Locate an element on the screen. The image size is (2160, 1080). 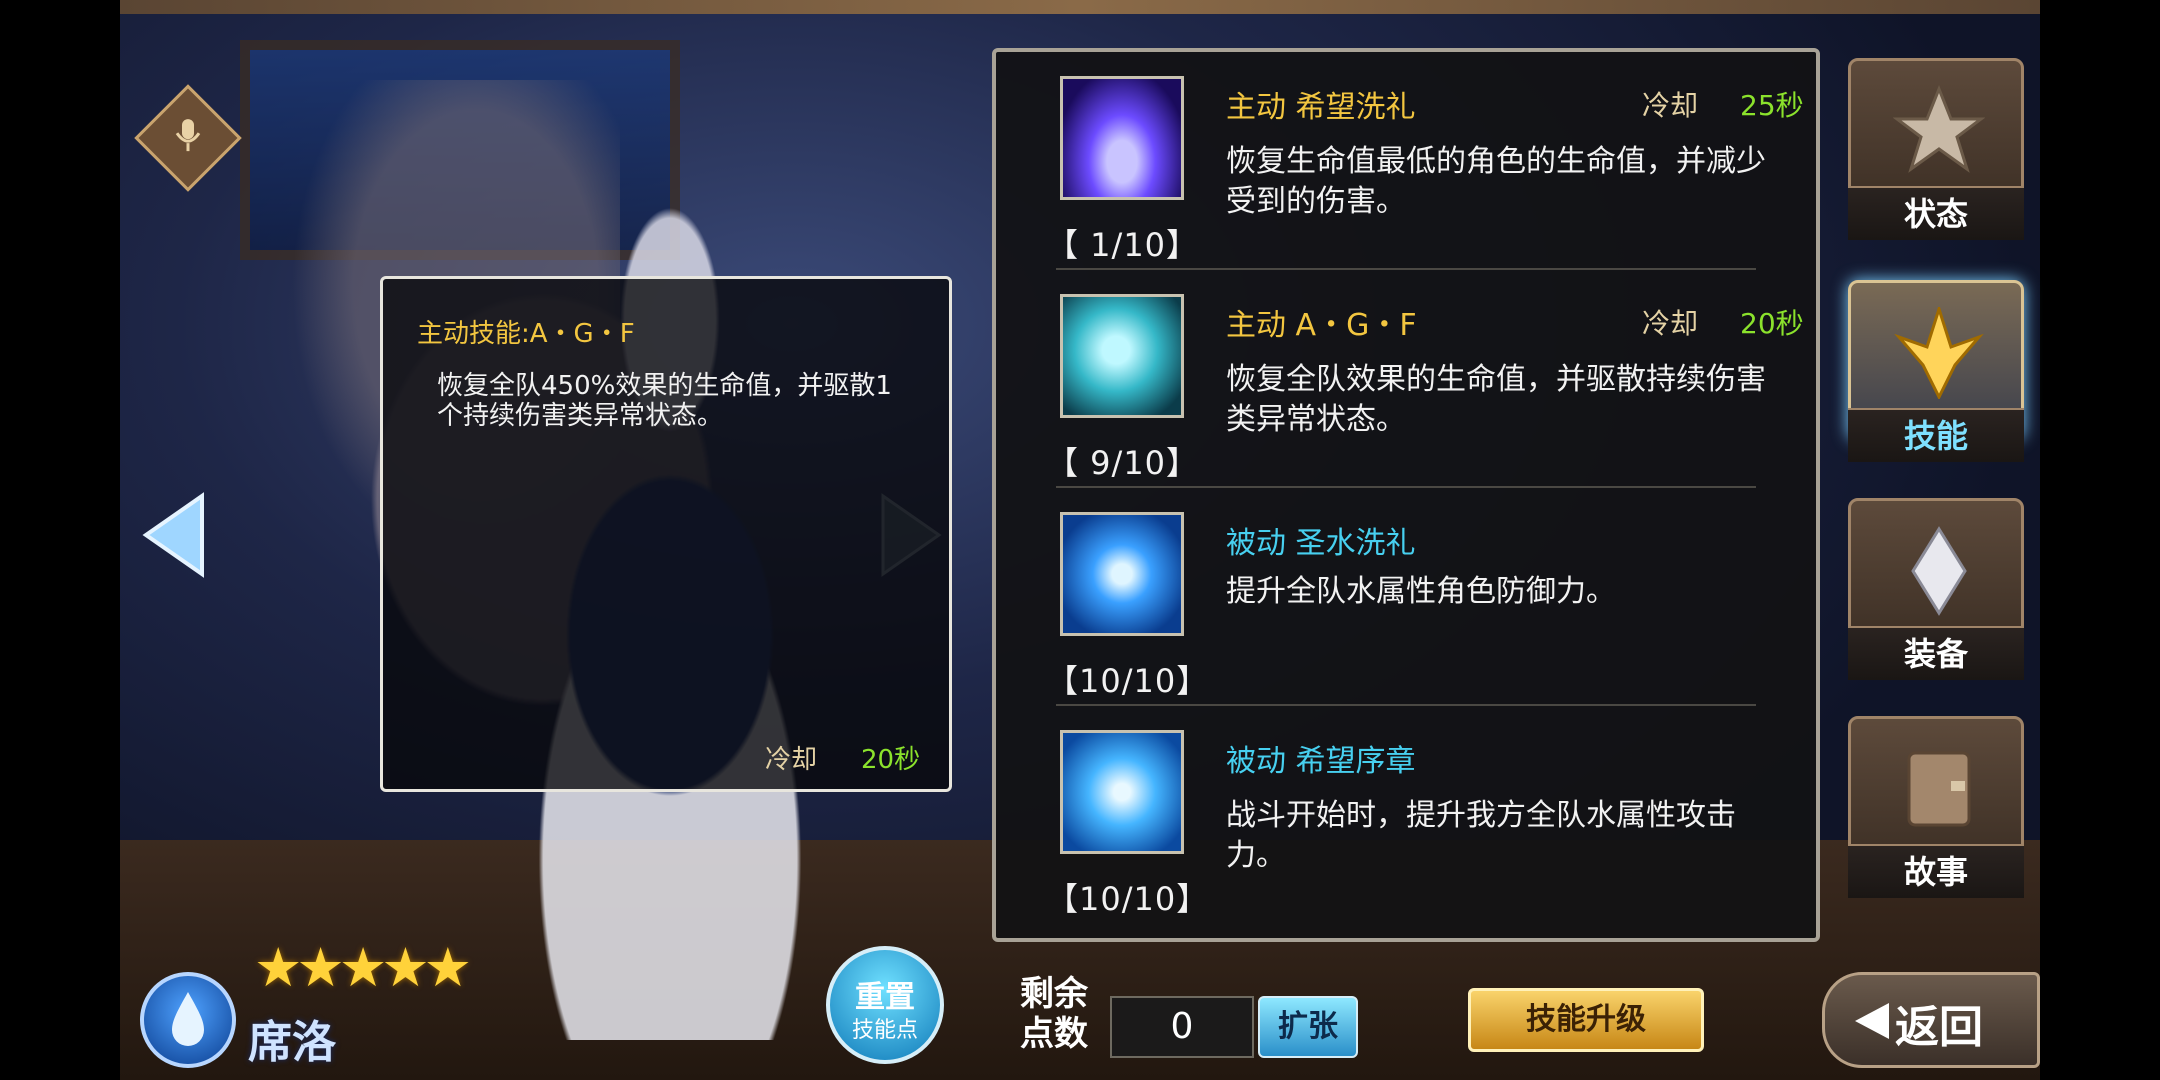
water-shield-icon is located at coordinates (1122, 574).